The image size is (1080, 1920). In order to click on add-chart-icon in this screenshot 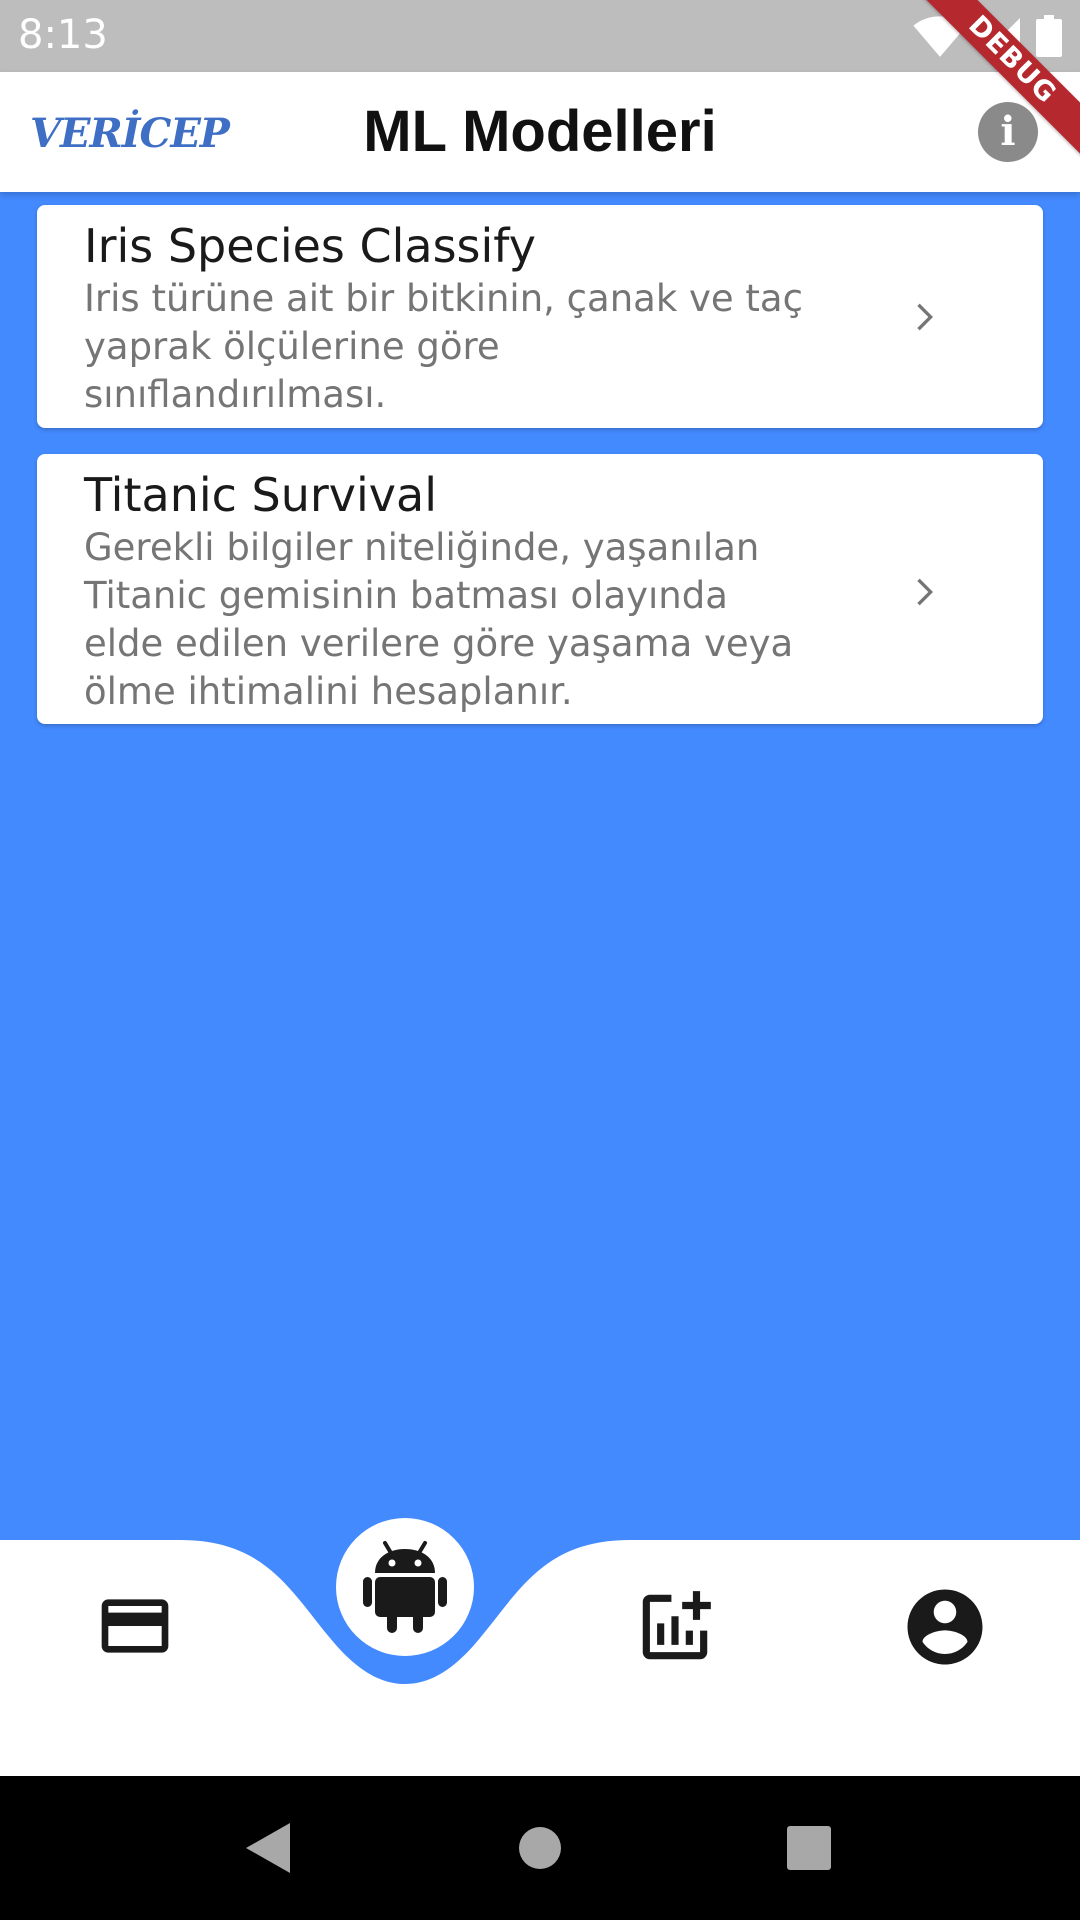, I will do `click(676, 1625)`.